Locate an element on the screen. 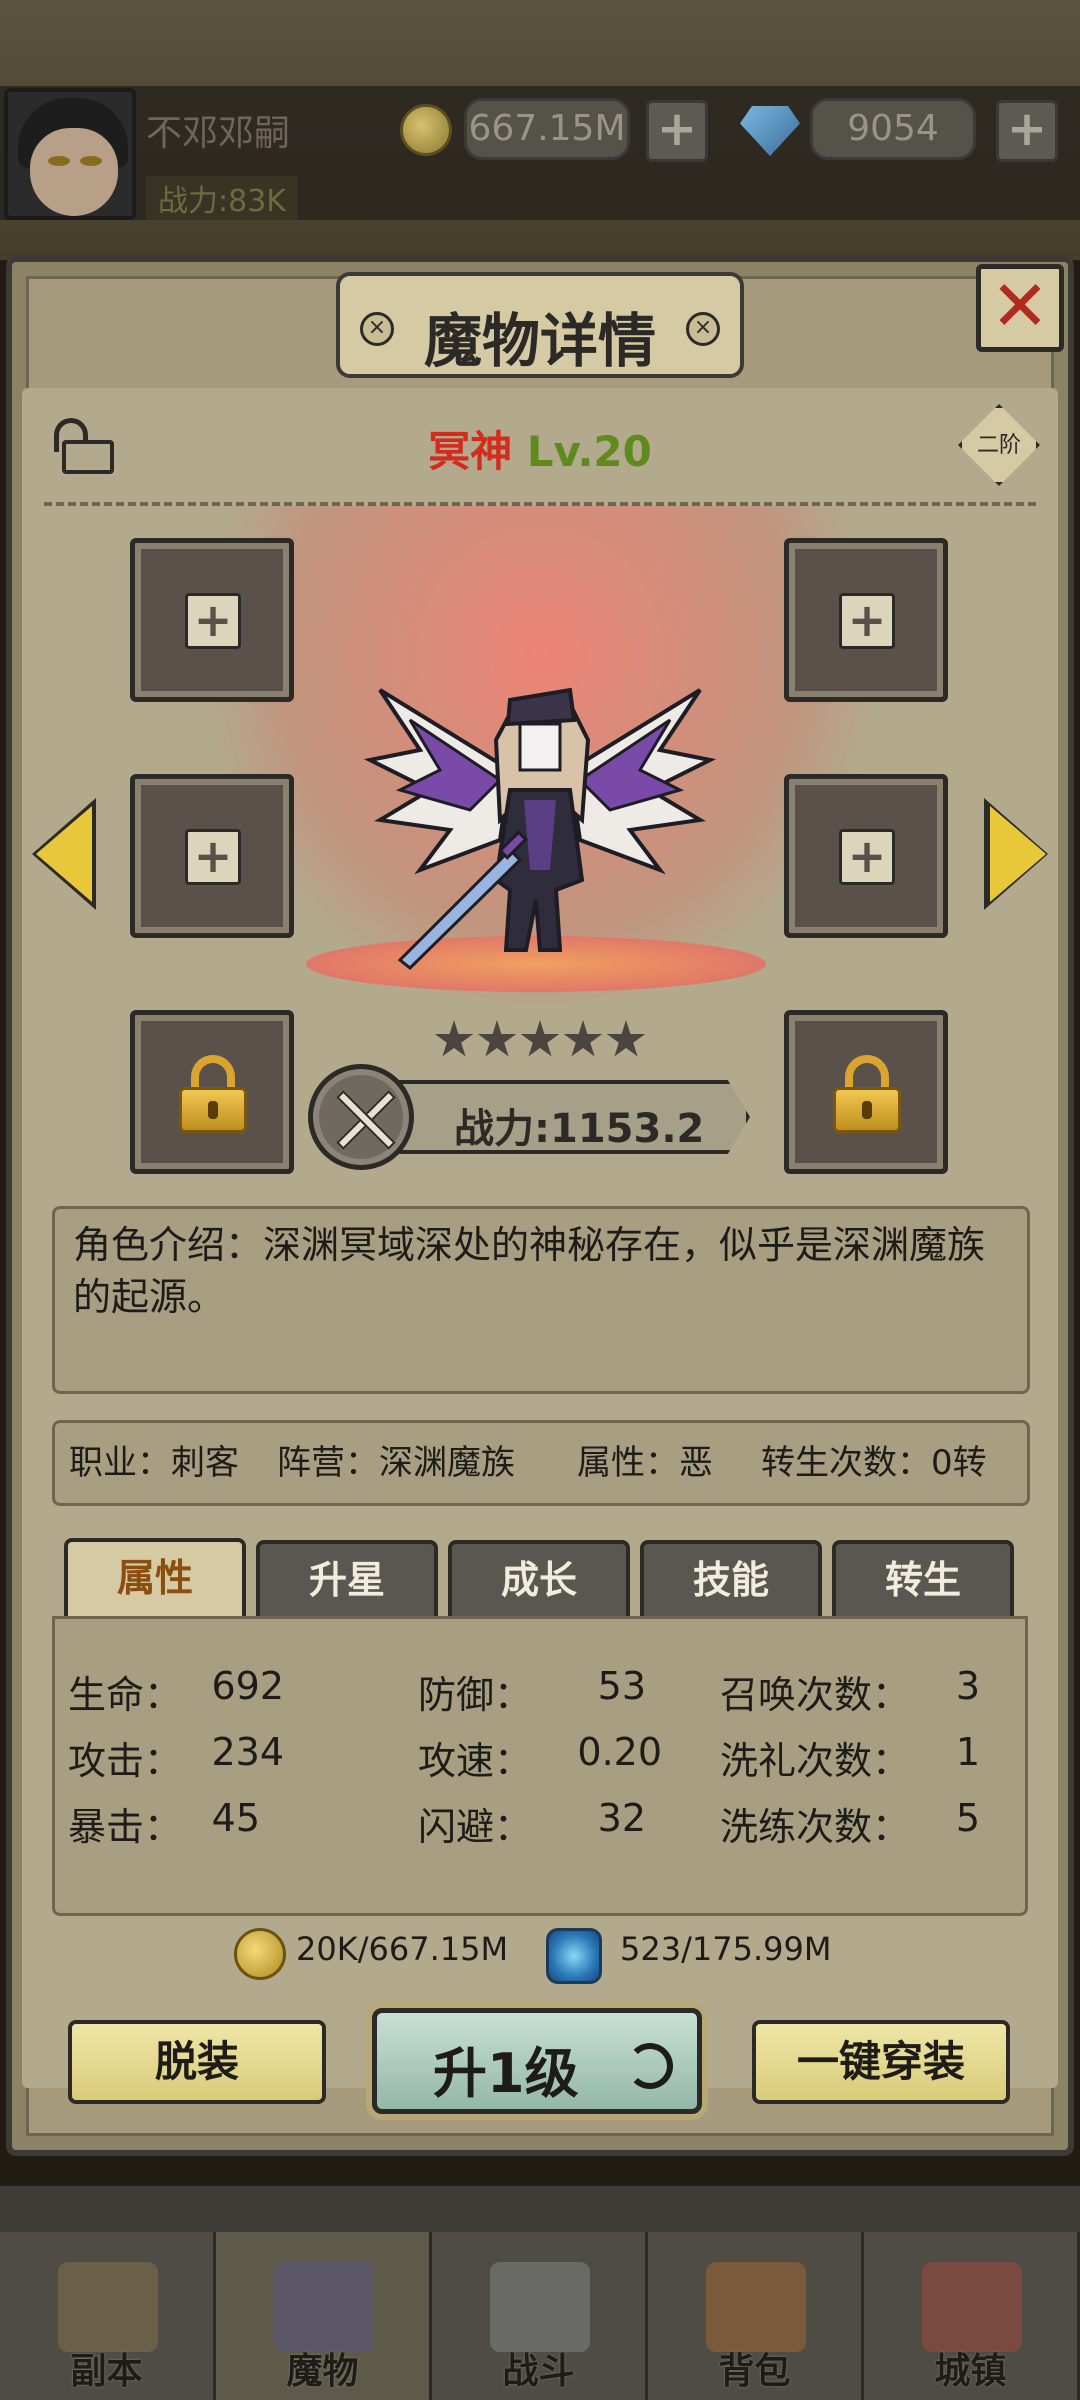  stat-value: 234 is located at coordinates (247, 1752).